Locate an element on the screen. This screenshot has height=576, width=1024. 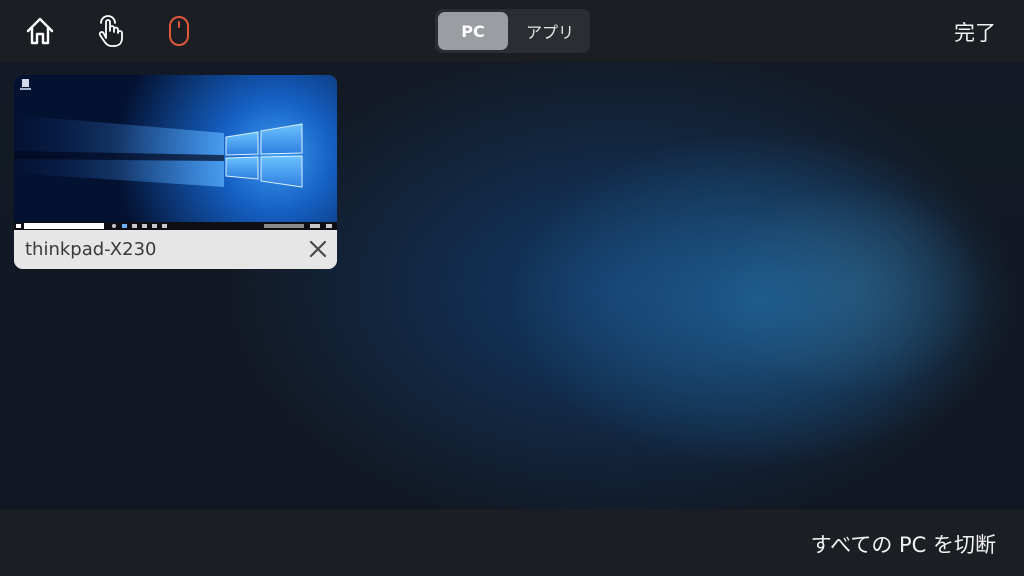
top-toolbar: PC アプリ 完了 is located at coordinates (512, 31).